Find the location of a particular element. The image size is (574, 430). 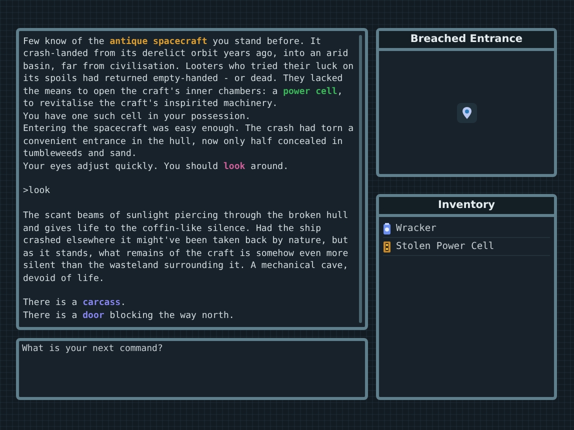

story-text: There is a carcass. is located at coordinates (75, 303).